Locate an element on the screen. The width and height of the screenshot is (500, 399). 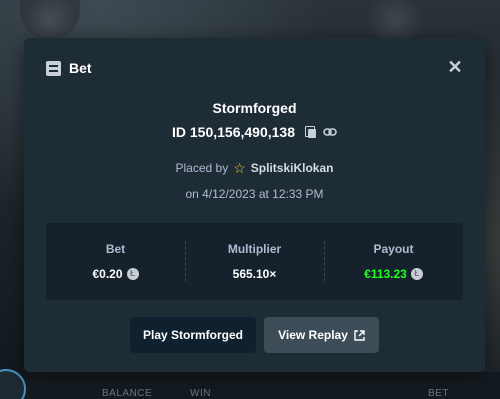
modal-title: Bet is located at coordinates (80, 68).